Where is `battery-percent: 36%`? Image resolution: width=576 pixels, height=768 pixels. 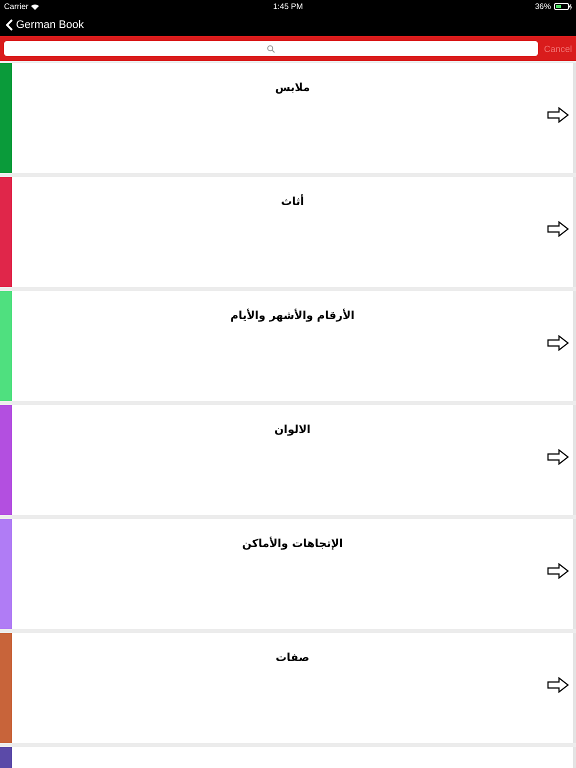 battery-percent: 36% is located at coordinates (542, 6).